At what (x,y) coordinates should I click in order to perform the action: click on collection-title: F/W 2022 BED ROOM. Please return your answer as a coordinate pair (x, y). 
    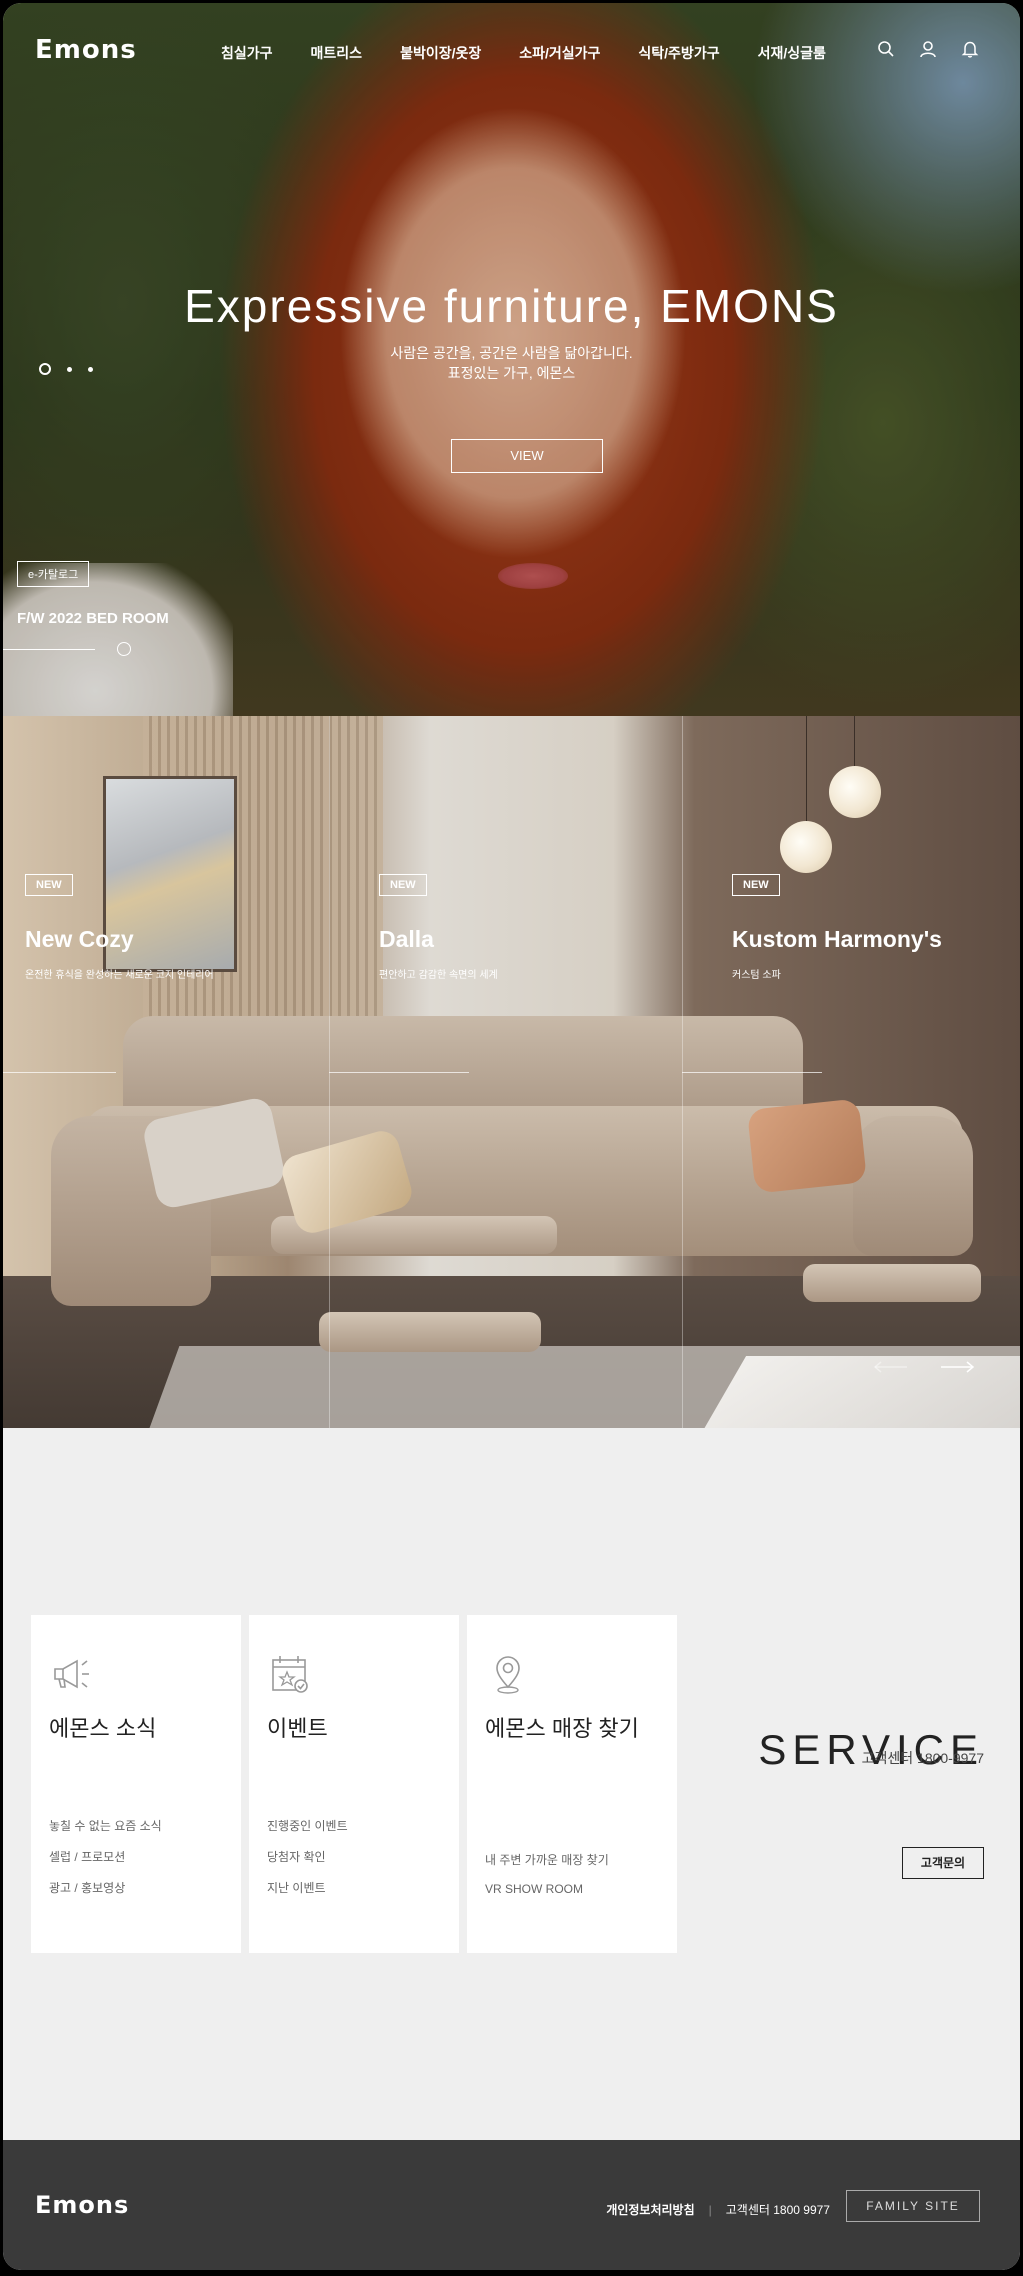
    Looking at the image, I should click on (93, 618).